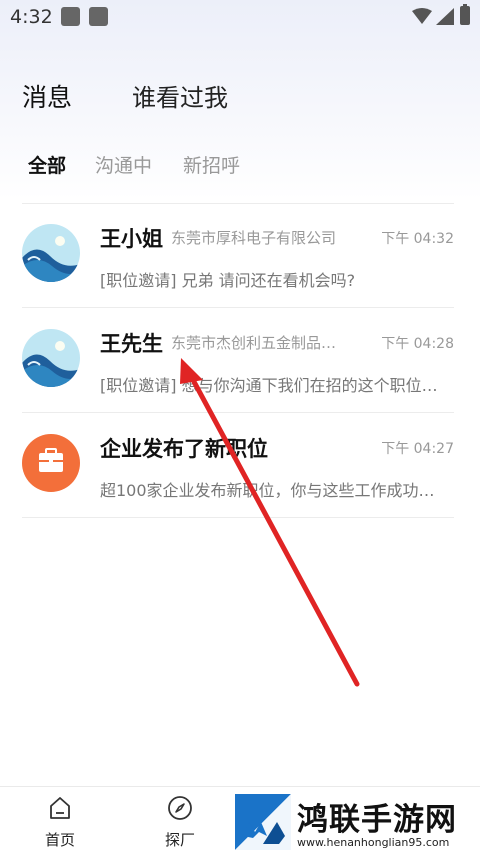 The width and height of the screenshot is (480, 854). What do you see at coordinates (445, 16) in the screenshot?
I see `signal-icon` at bounding box center [445, 16].